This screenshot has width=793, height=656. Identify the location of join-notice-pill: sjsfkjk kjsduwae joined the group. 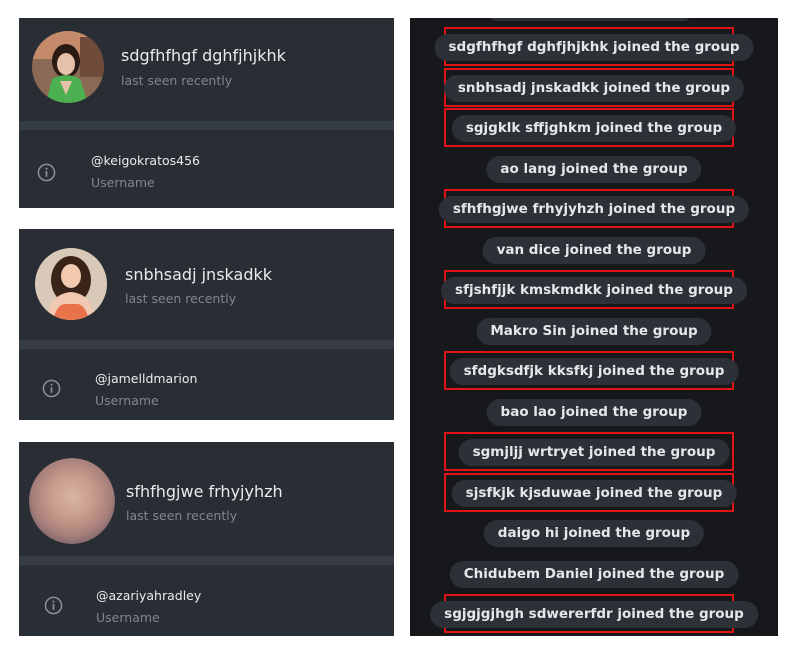
(594, 493).